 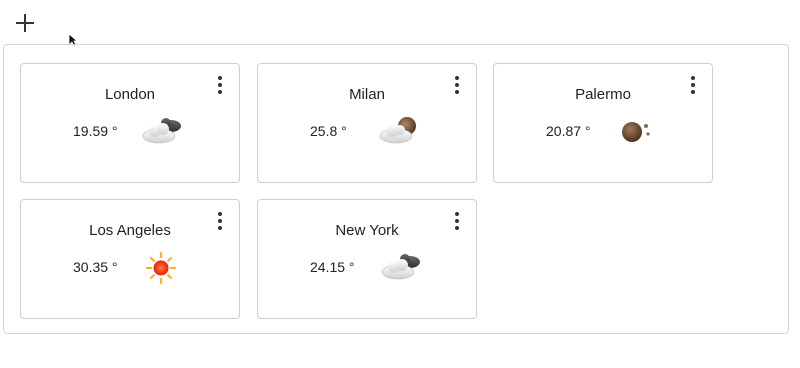 What do you see at coordinates (130, 230) in the screenshot?
I see `city-name: Los Angeles` at bounding box center [130, 230].